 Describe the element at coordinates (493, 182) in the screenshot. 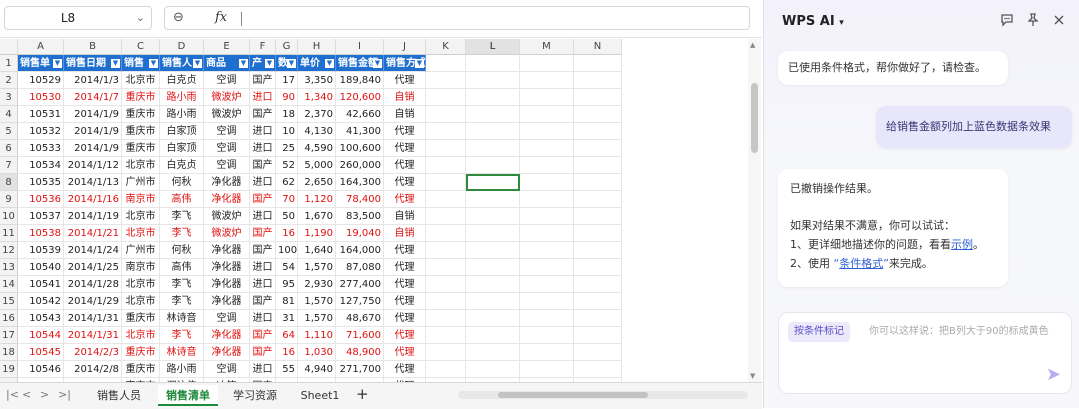

I see `selected-cell` at that location.